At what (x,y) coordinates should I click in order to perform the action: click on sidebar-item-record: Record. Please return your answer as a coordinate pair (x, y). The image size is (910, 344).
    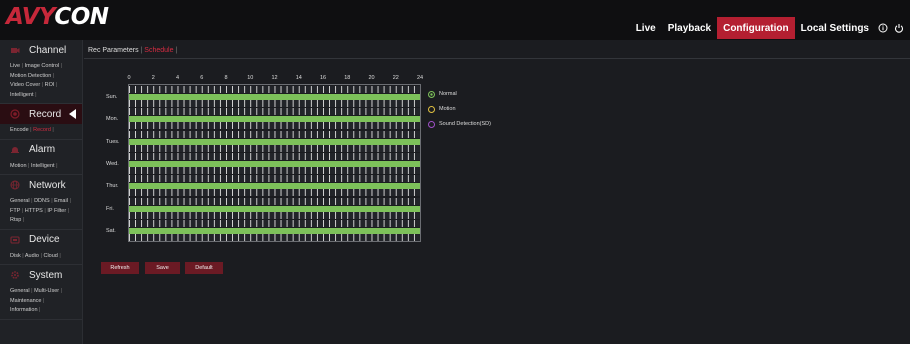
    Looking at the image, I should click on (41, 114).